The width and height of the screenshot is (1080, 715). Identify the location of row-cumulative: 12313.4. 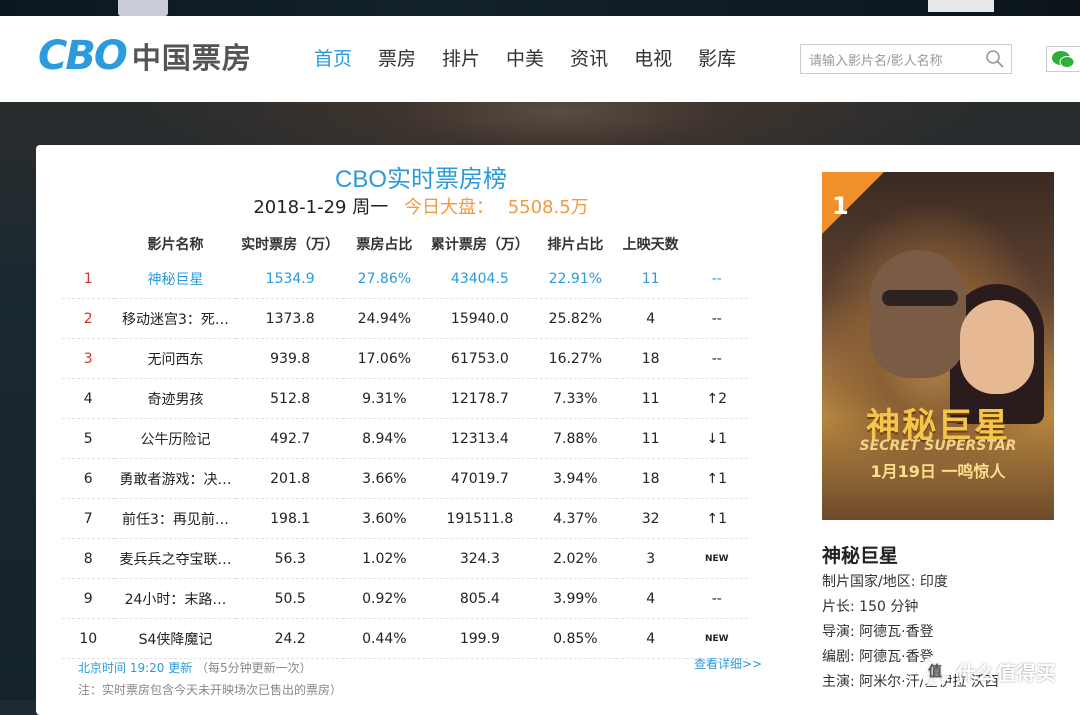
(479, 438).